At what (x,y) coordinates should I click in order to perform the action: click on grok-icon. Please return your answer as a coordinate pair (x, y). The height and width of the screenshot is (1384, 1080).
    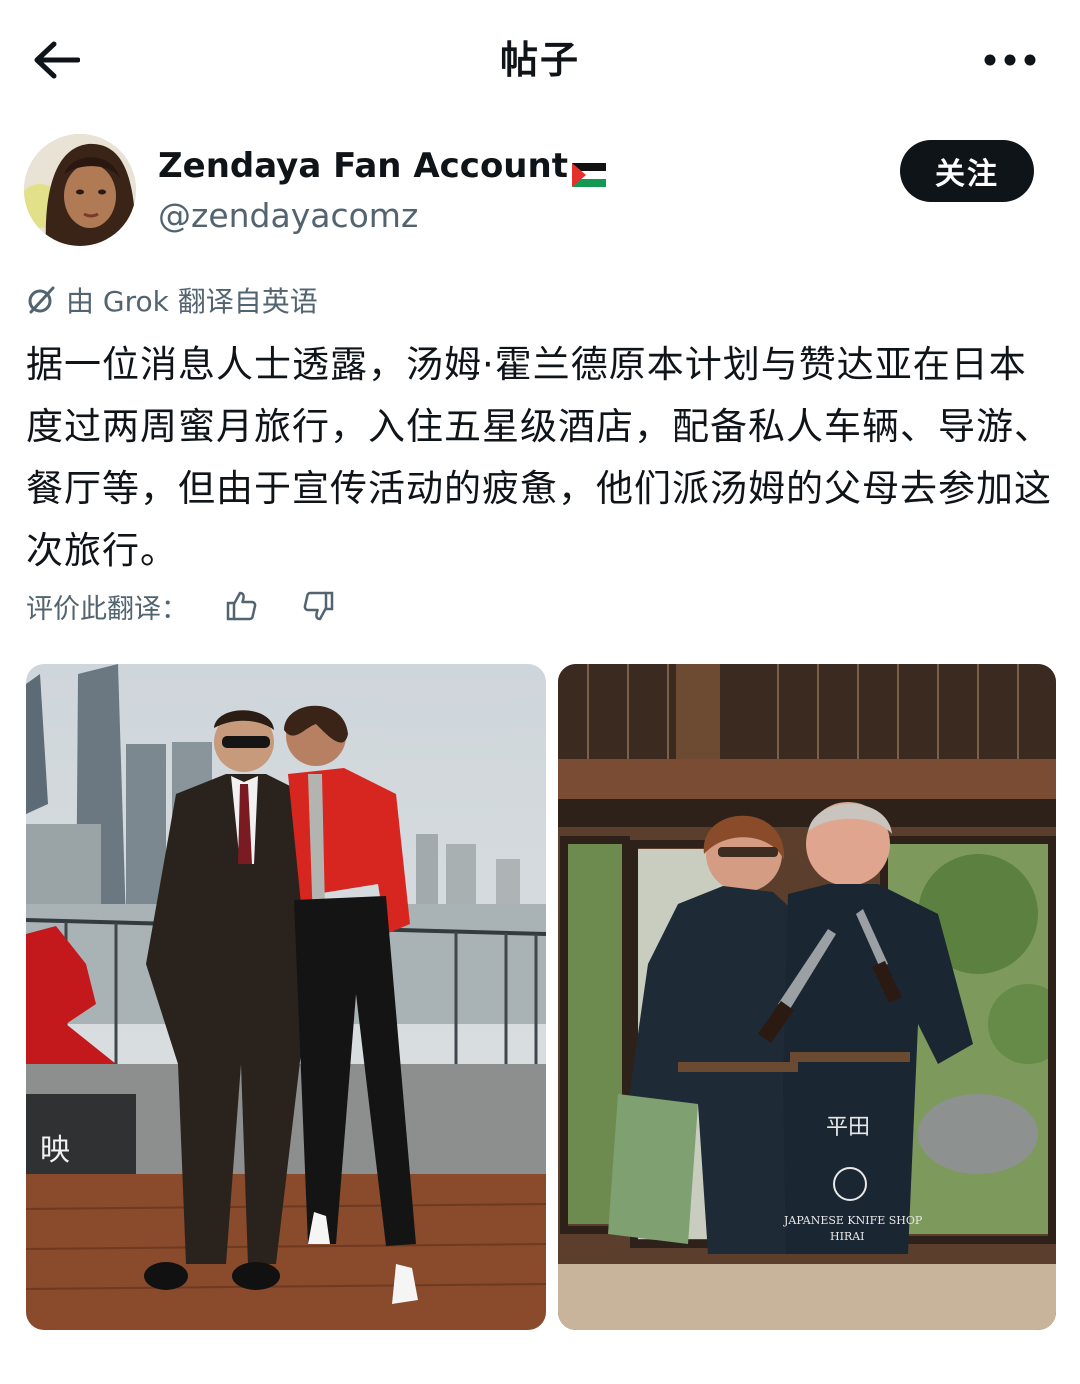
    Looking at the image, I should click on (41, 300).